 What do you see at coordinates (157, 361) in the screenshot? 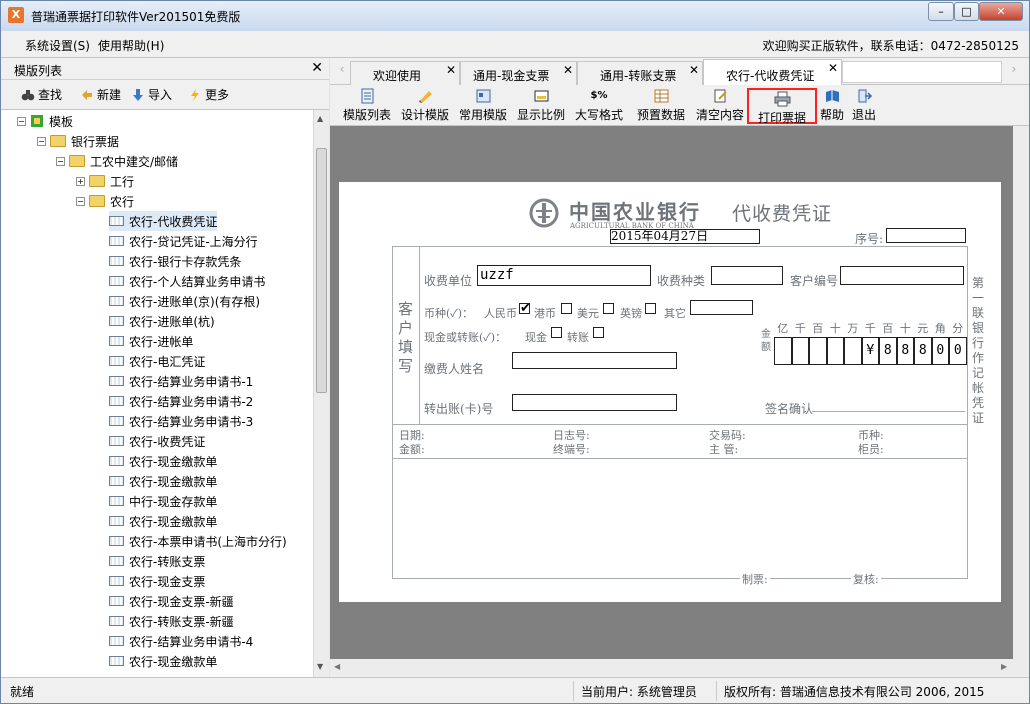
I see `tree-leaf: 农行-电汇凭证` at bounding box center [157, 361].